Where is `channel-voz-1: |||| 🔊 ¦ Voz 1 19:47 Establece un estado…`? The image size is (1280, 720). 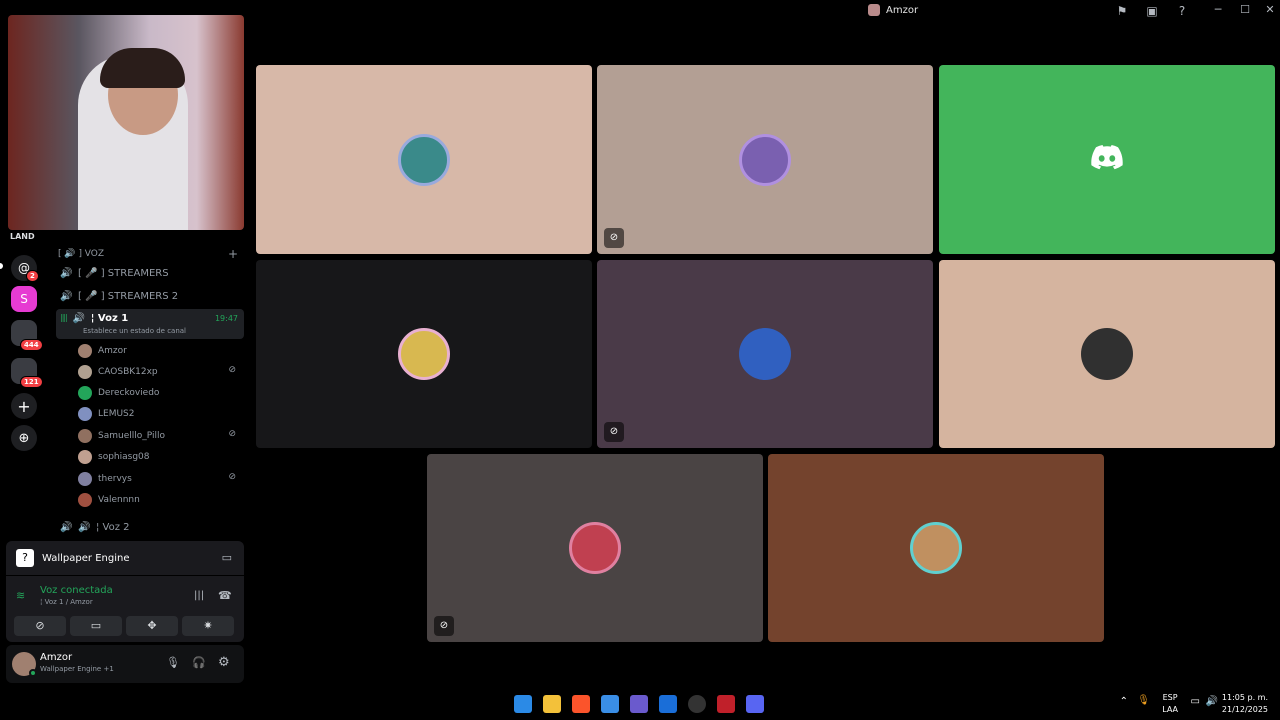
channel-voz-1: |||| 🔊 ¦ Voz 1 19:47 Establece un estado… is located at coordinates (150, 324).